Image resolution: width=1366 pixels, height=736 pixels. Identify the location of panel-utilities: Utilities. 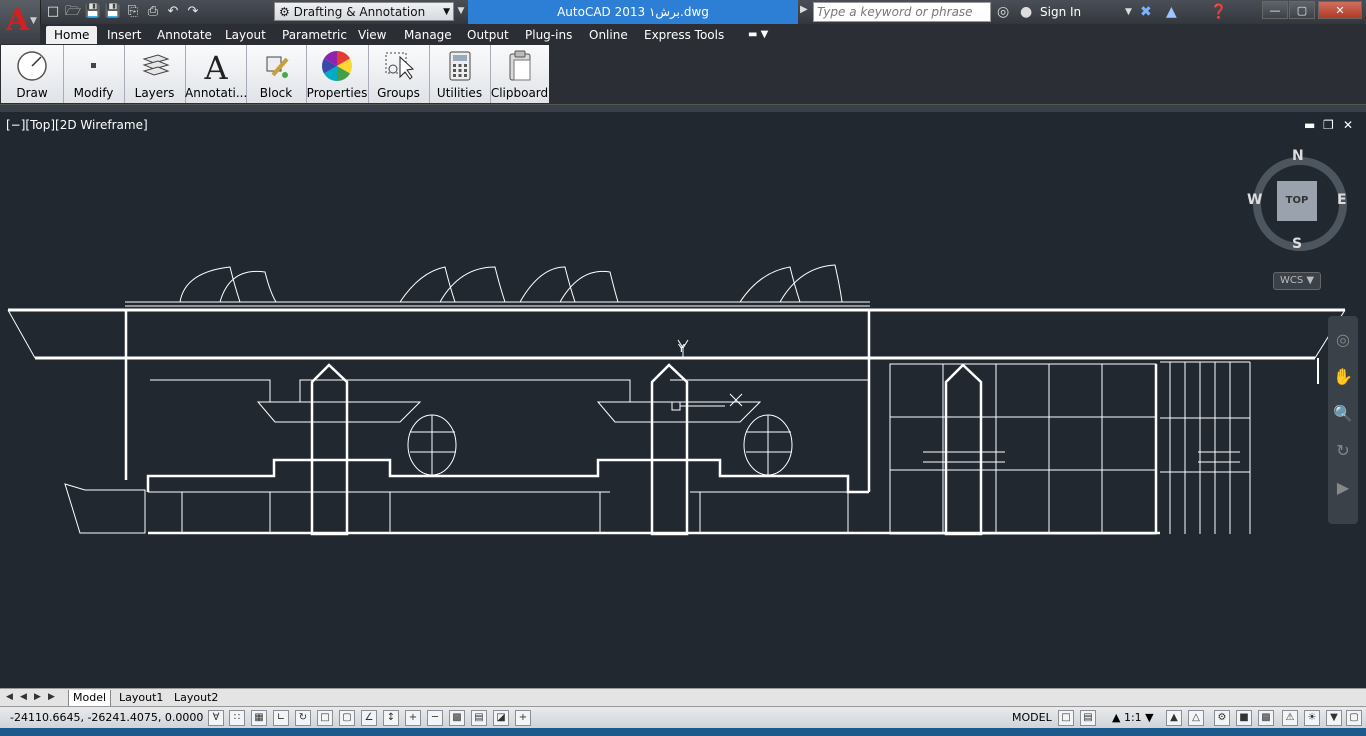
(460, 74).